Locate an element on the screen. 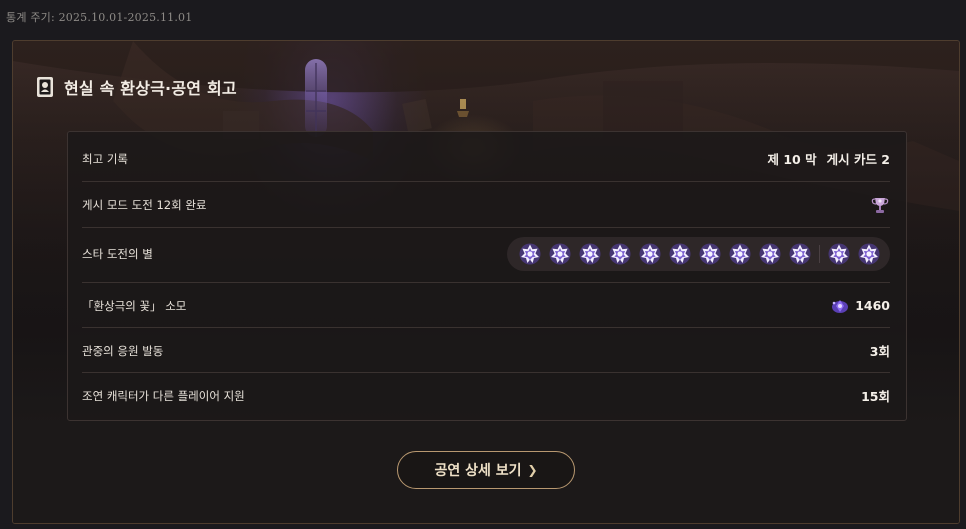 The image size is (966, 529). stat-row-best-record: 최고 기록 제 10 막 게시 카드 2 is located at coordinates (486, 158).